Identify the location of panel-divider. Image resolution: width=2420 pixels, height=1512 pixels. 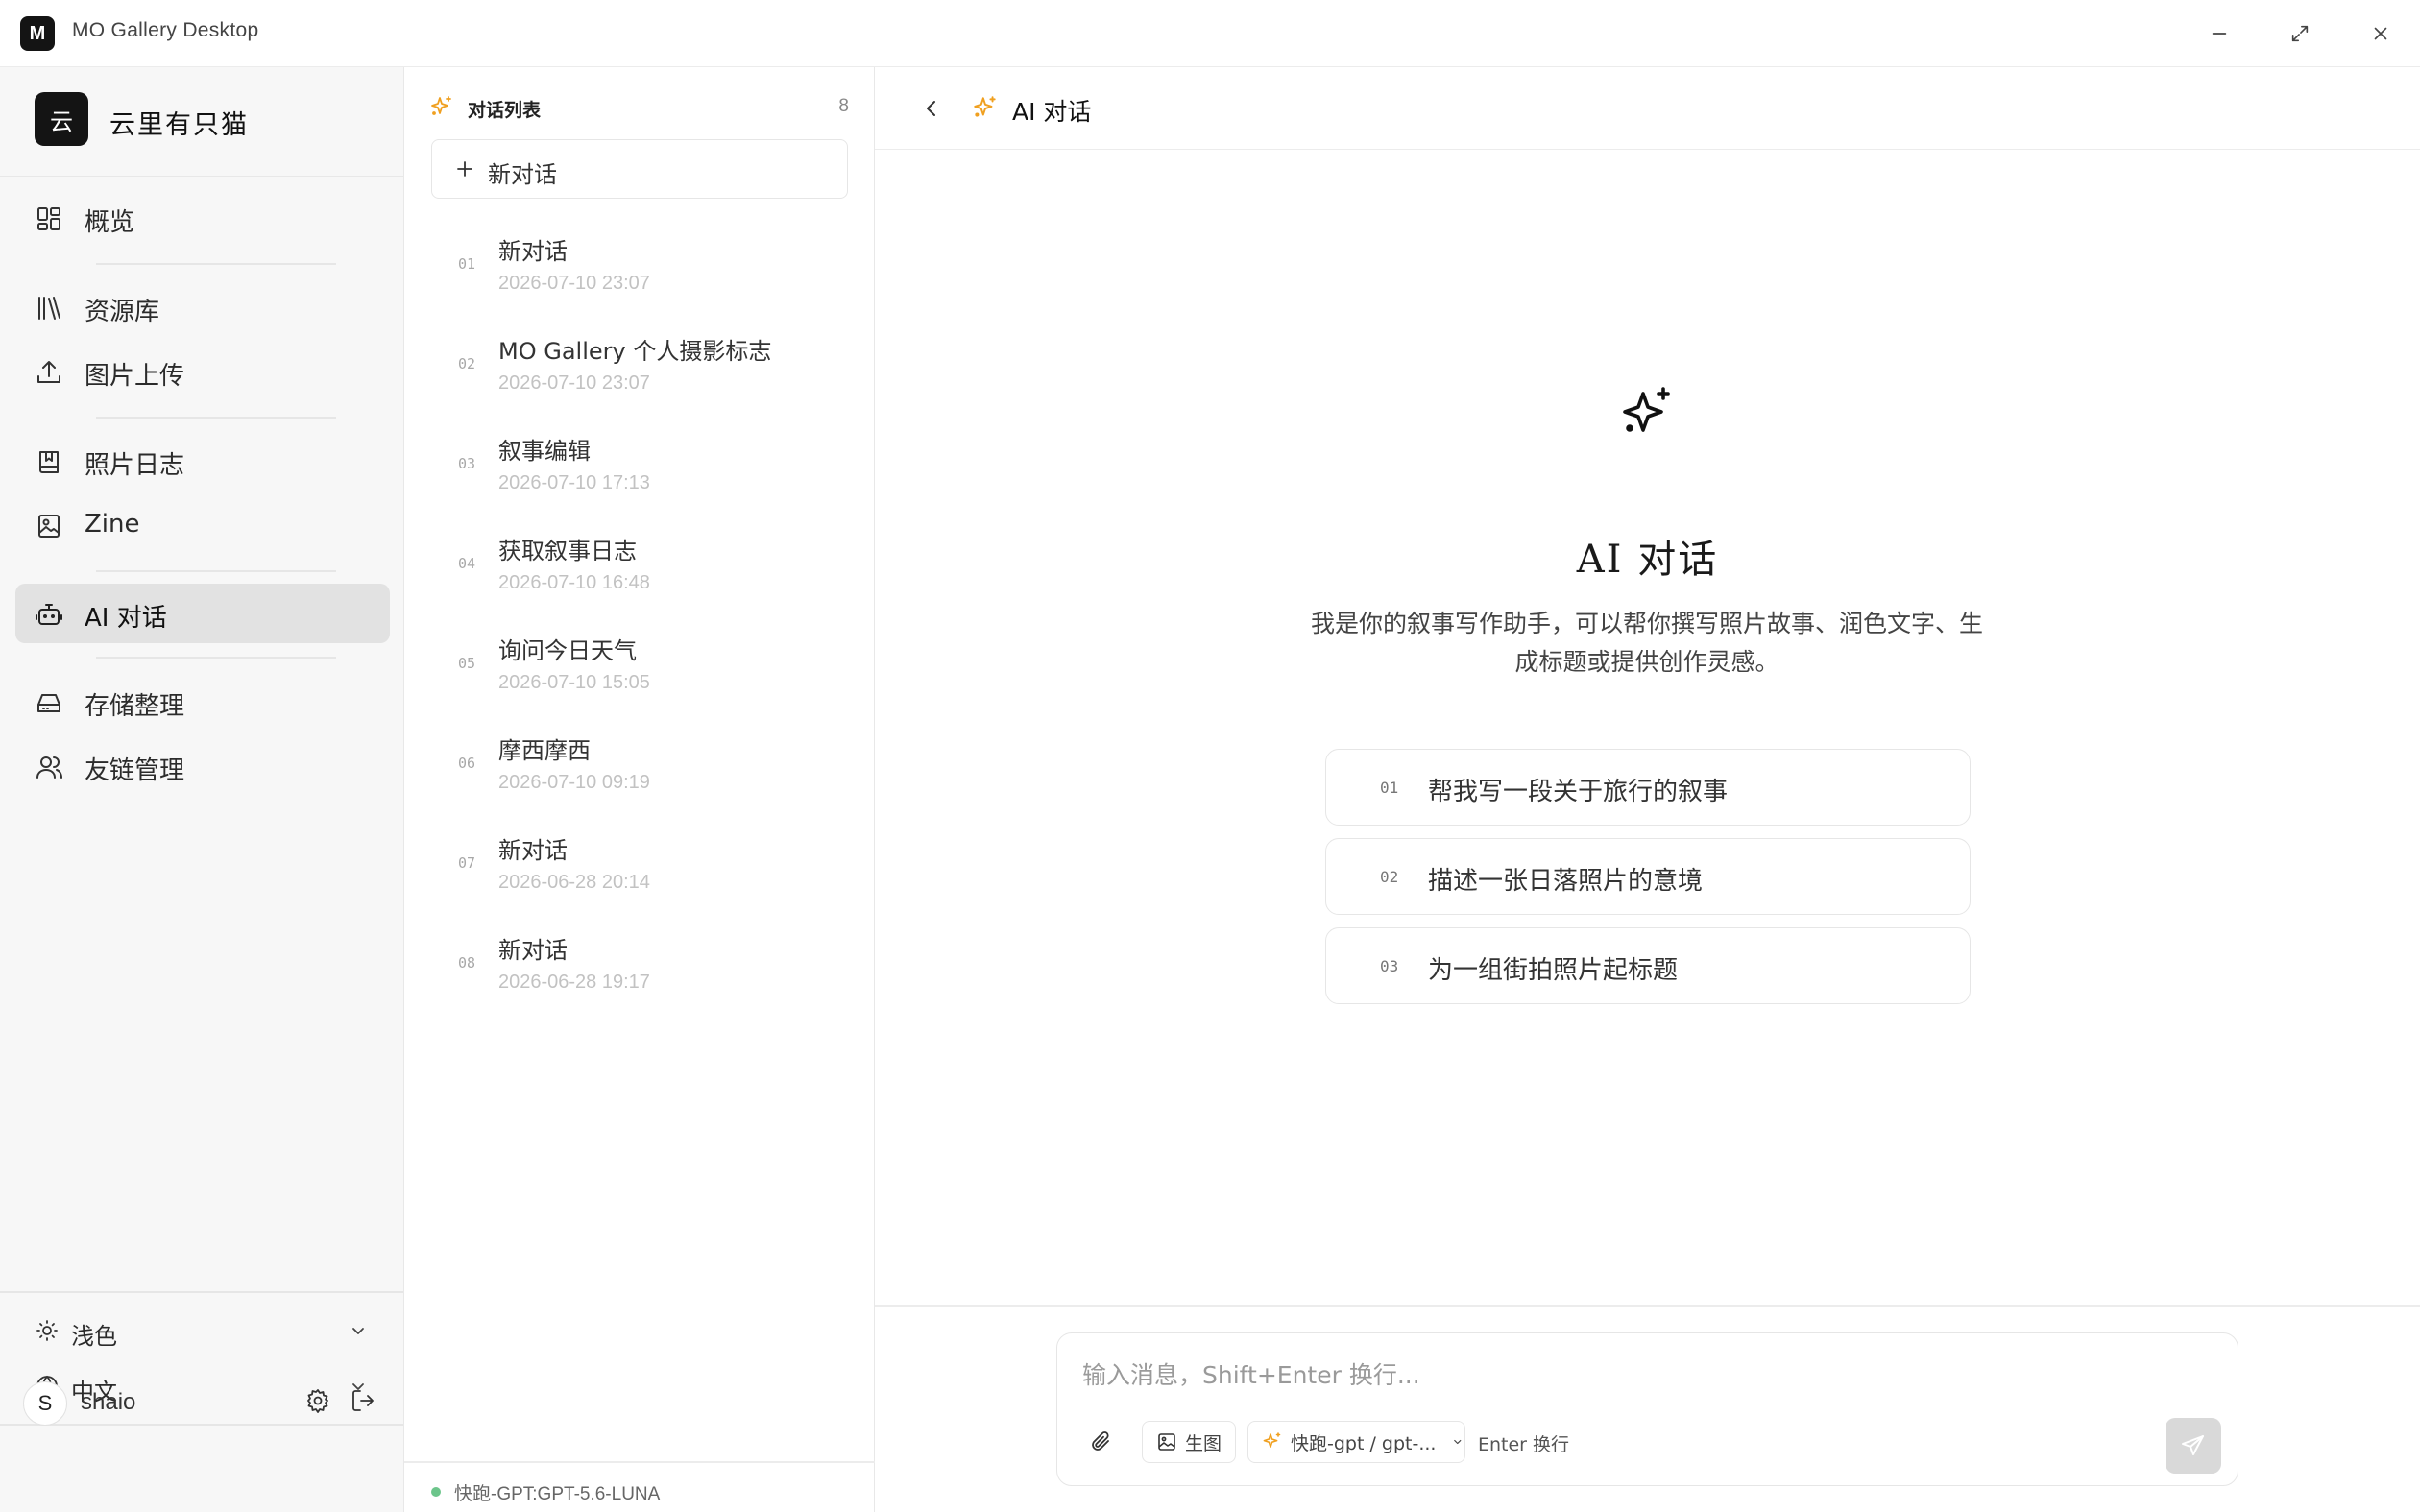
(640, 1462).